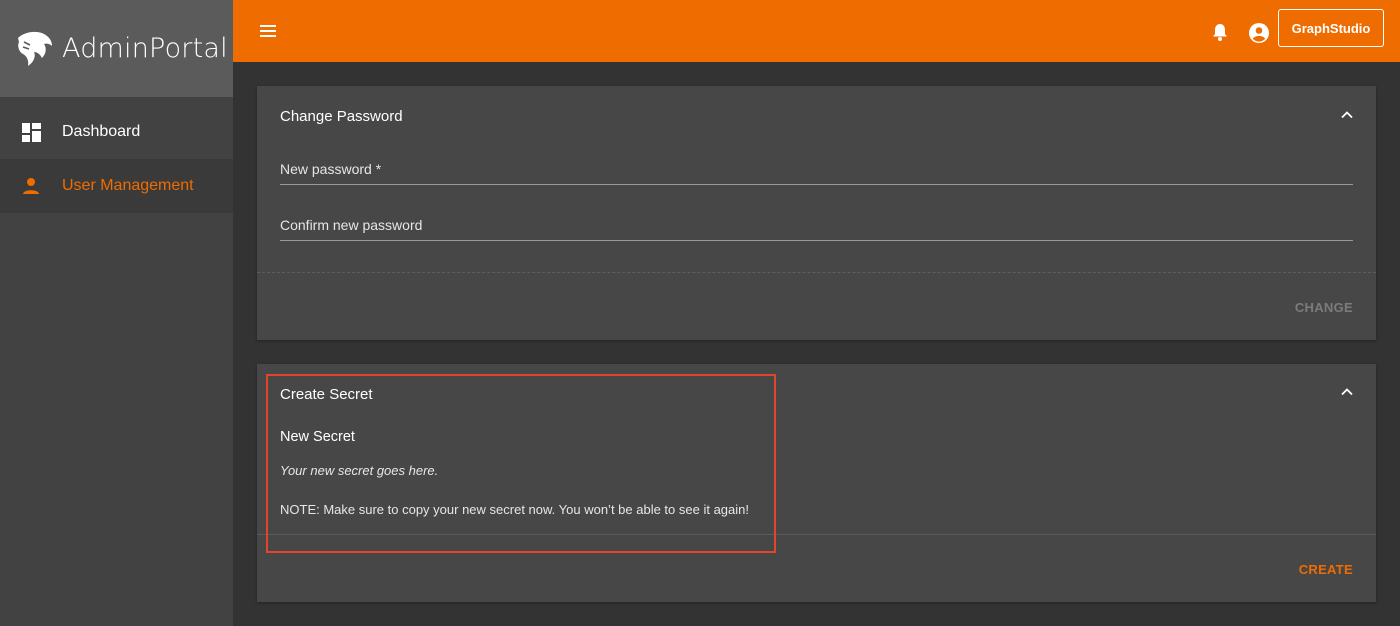 Image resolution: width=1400 pixels, height=626 pixels. I want to click on tiger-logo-icon, so click(35, 48).